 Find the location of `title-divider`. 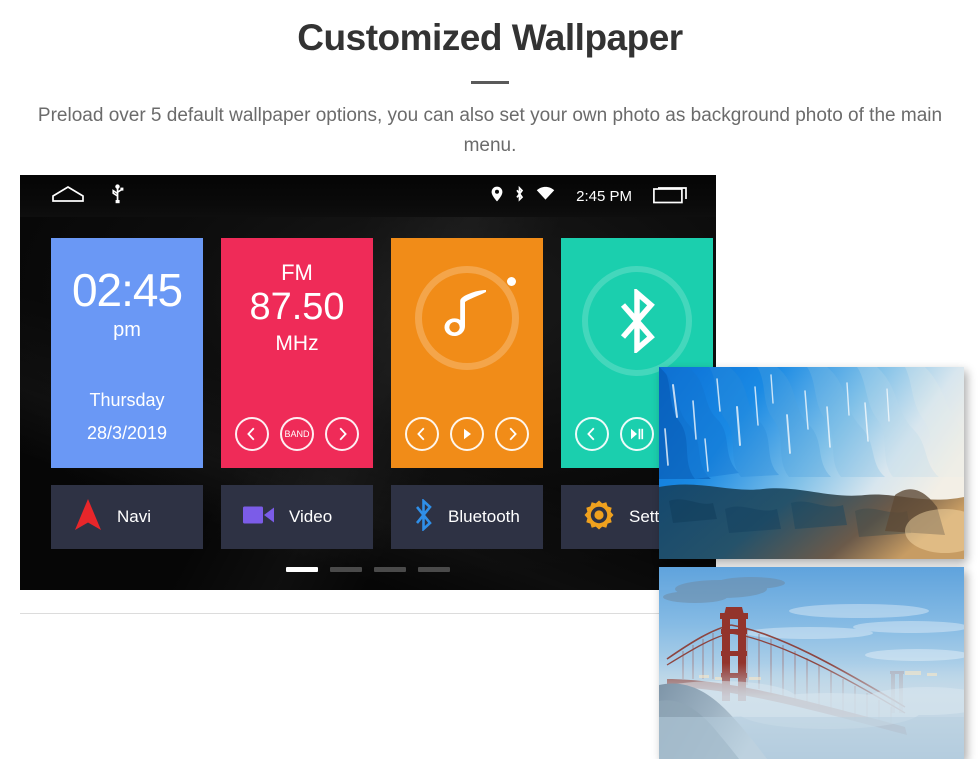

title-divider is located at coordinates (490, 83).